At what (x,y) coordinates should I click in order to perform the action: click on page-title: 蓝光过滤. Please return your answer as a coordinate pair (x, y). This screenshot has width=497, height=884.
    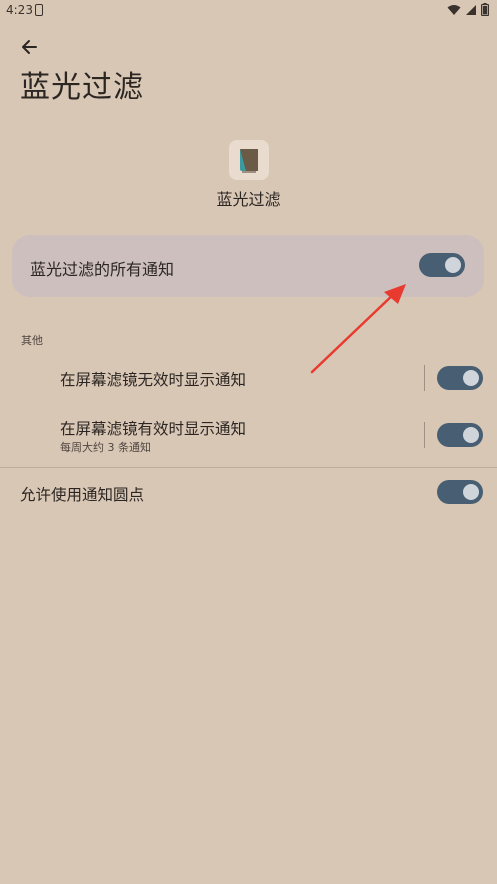
    Looking at the image, I should click on (82, 87).